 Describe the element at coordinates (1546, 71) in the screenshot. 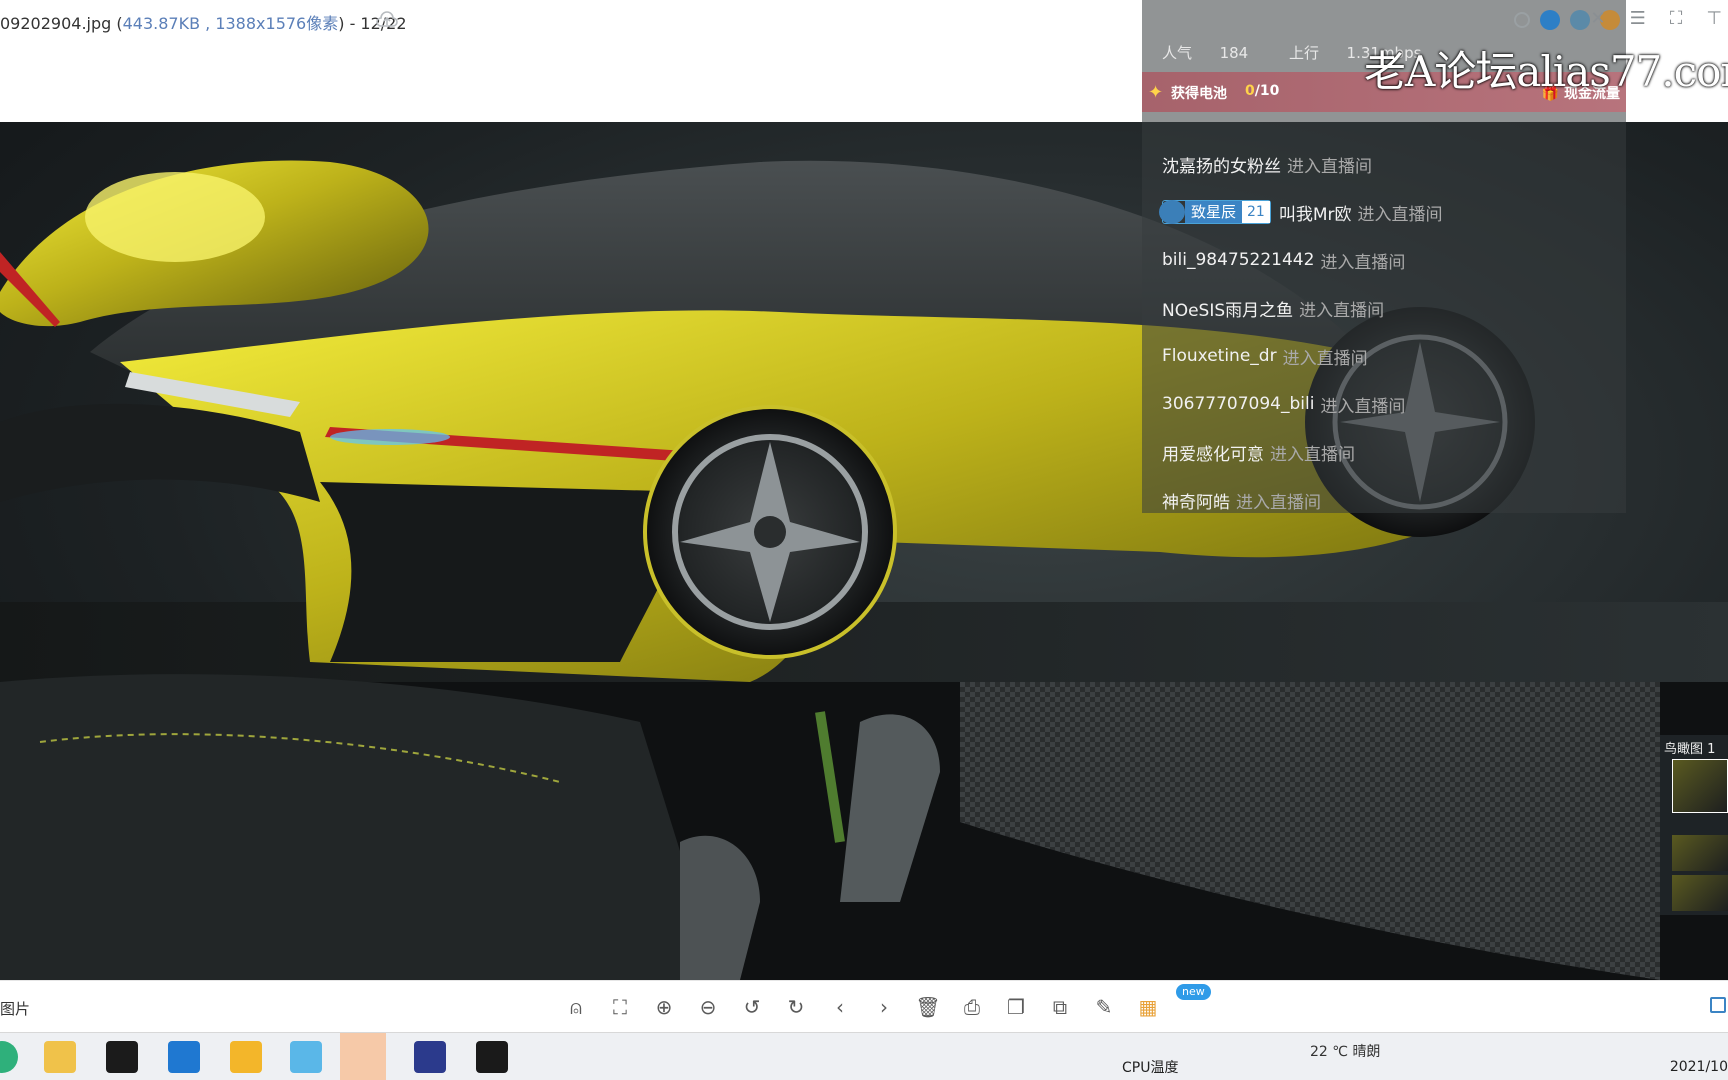

I see `watermark: 老A论坛alias77.com` at that location.